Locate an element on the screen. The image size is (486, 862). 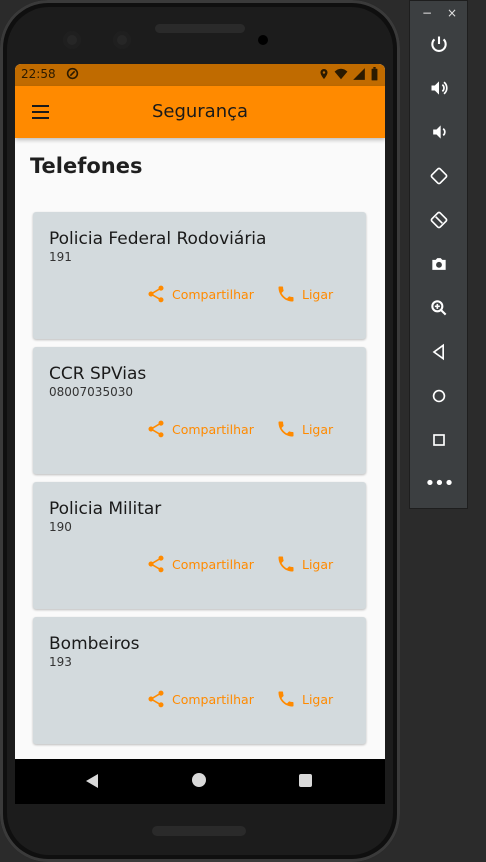
app-bar: Segurança is located at coordinates (200, 112).